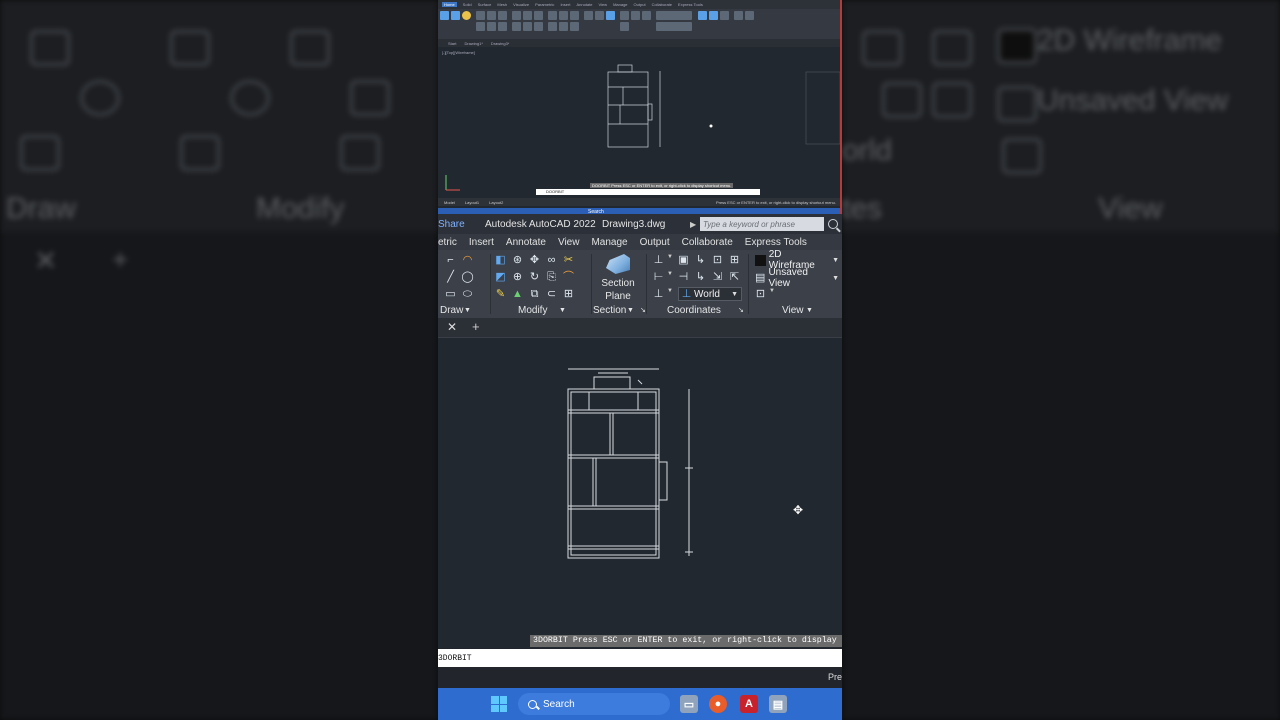 The height and width of the screenshot is (720, 1280). What do you see at coordinates (565, 4) in the screenshot?
I see `mini-tab: Insert` at bounding box center [565, 4].